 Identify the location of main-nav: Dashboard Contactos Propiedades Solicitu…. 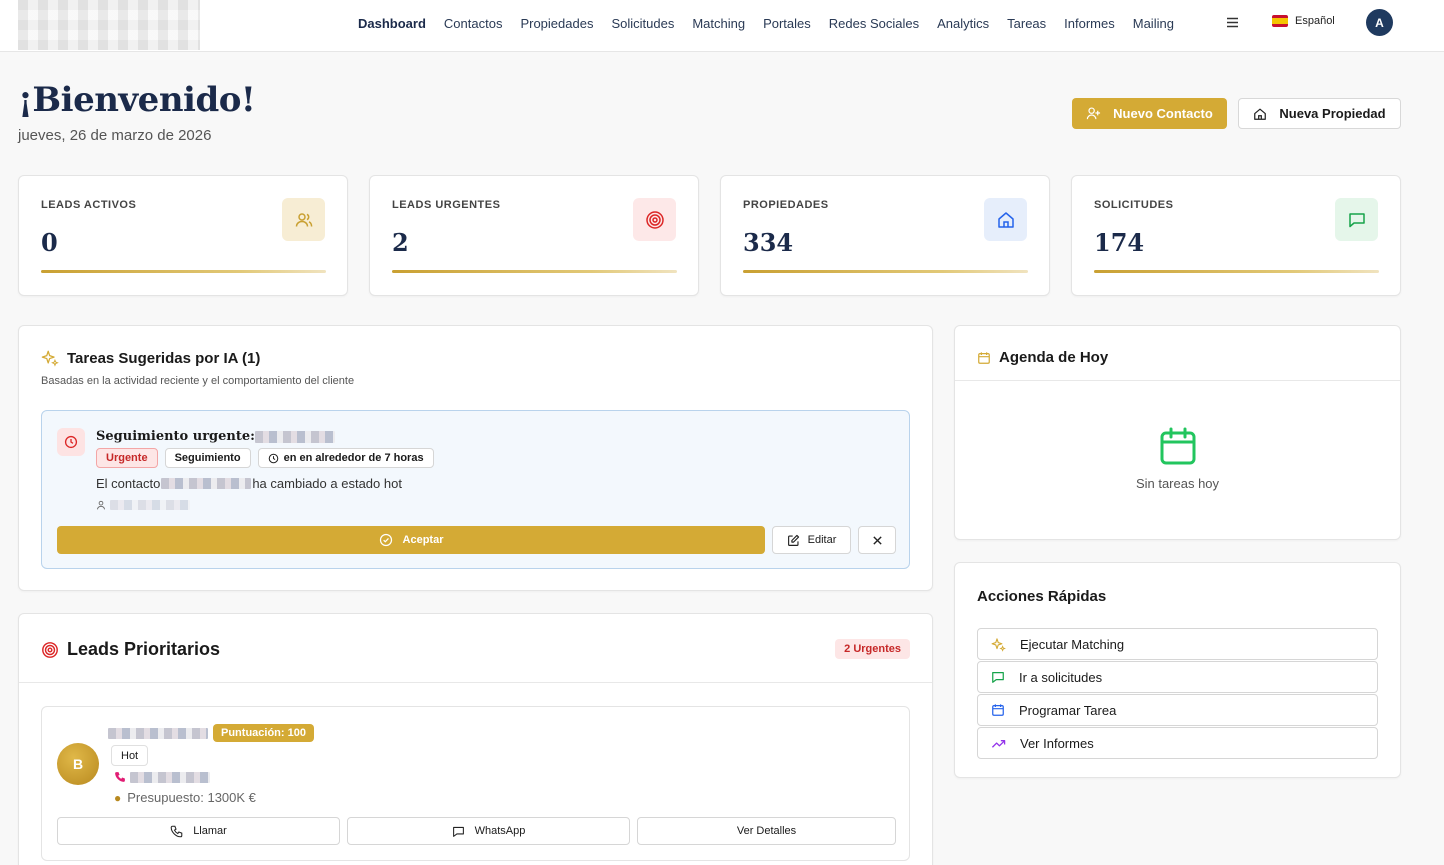
(775, 23).